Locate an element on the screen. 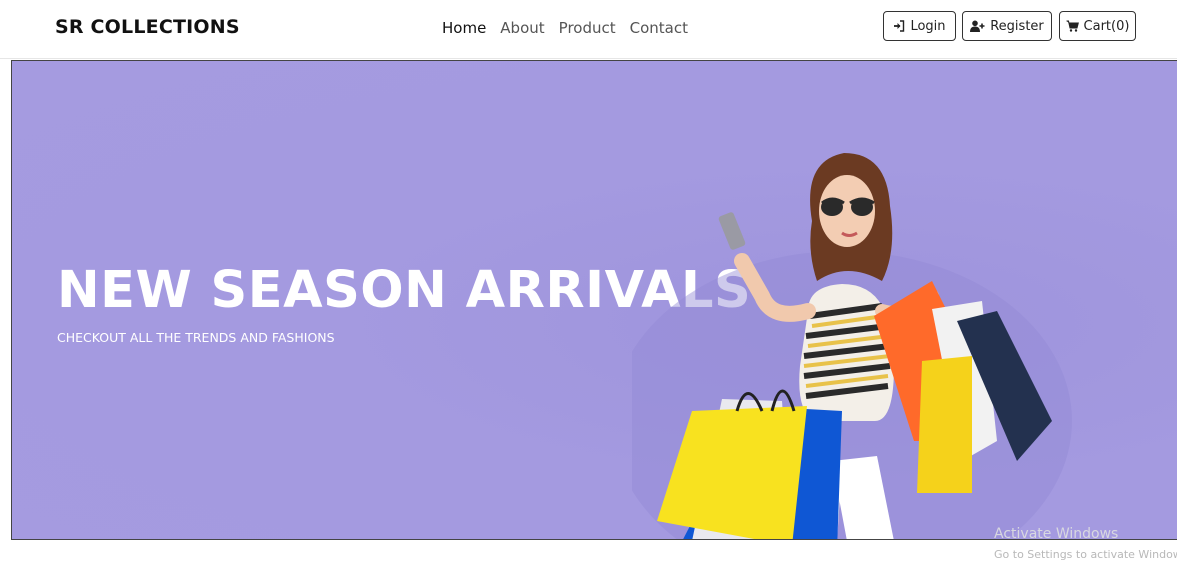 The width and height of the screenshot is (1177, 572). nav-links: Home About Product Contact is located at coordinates (565, 28).